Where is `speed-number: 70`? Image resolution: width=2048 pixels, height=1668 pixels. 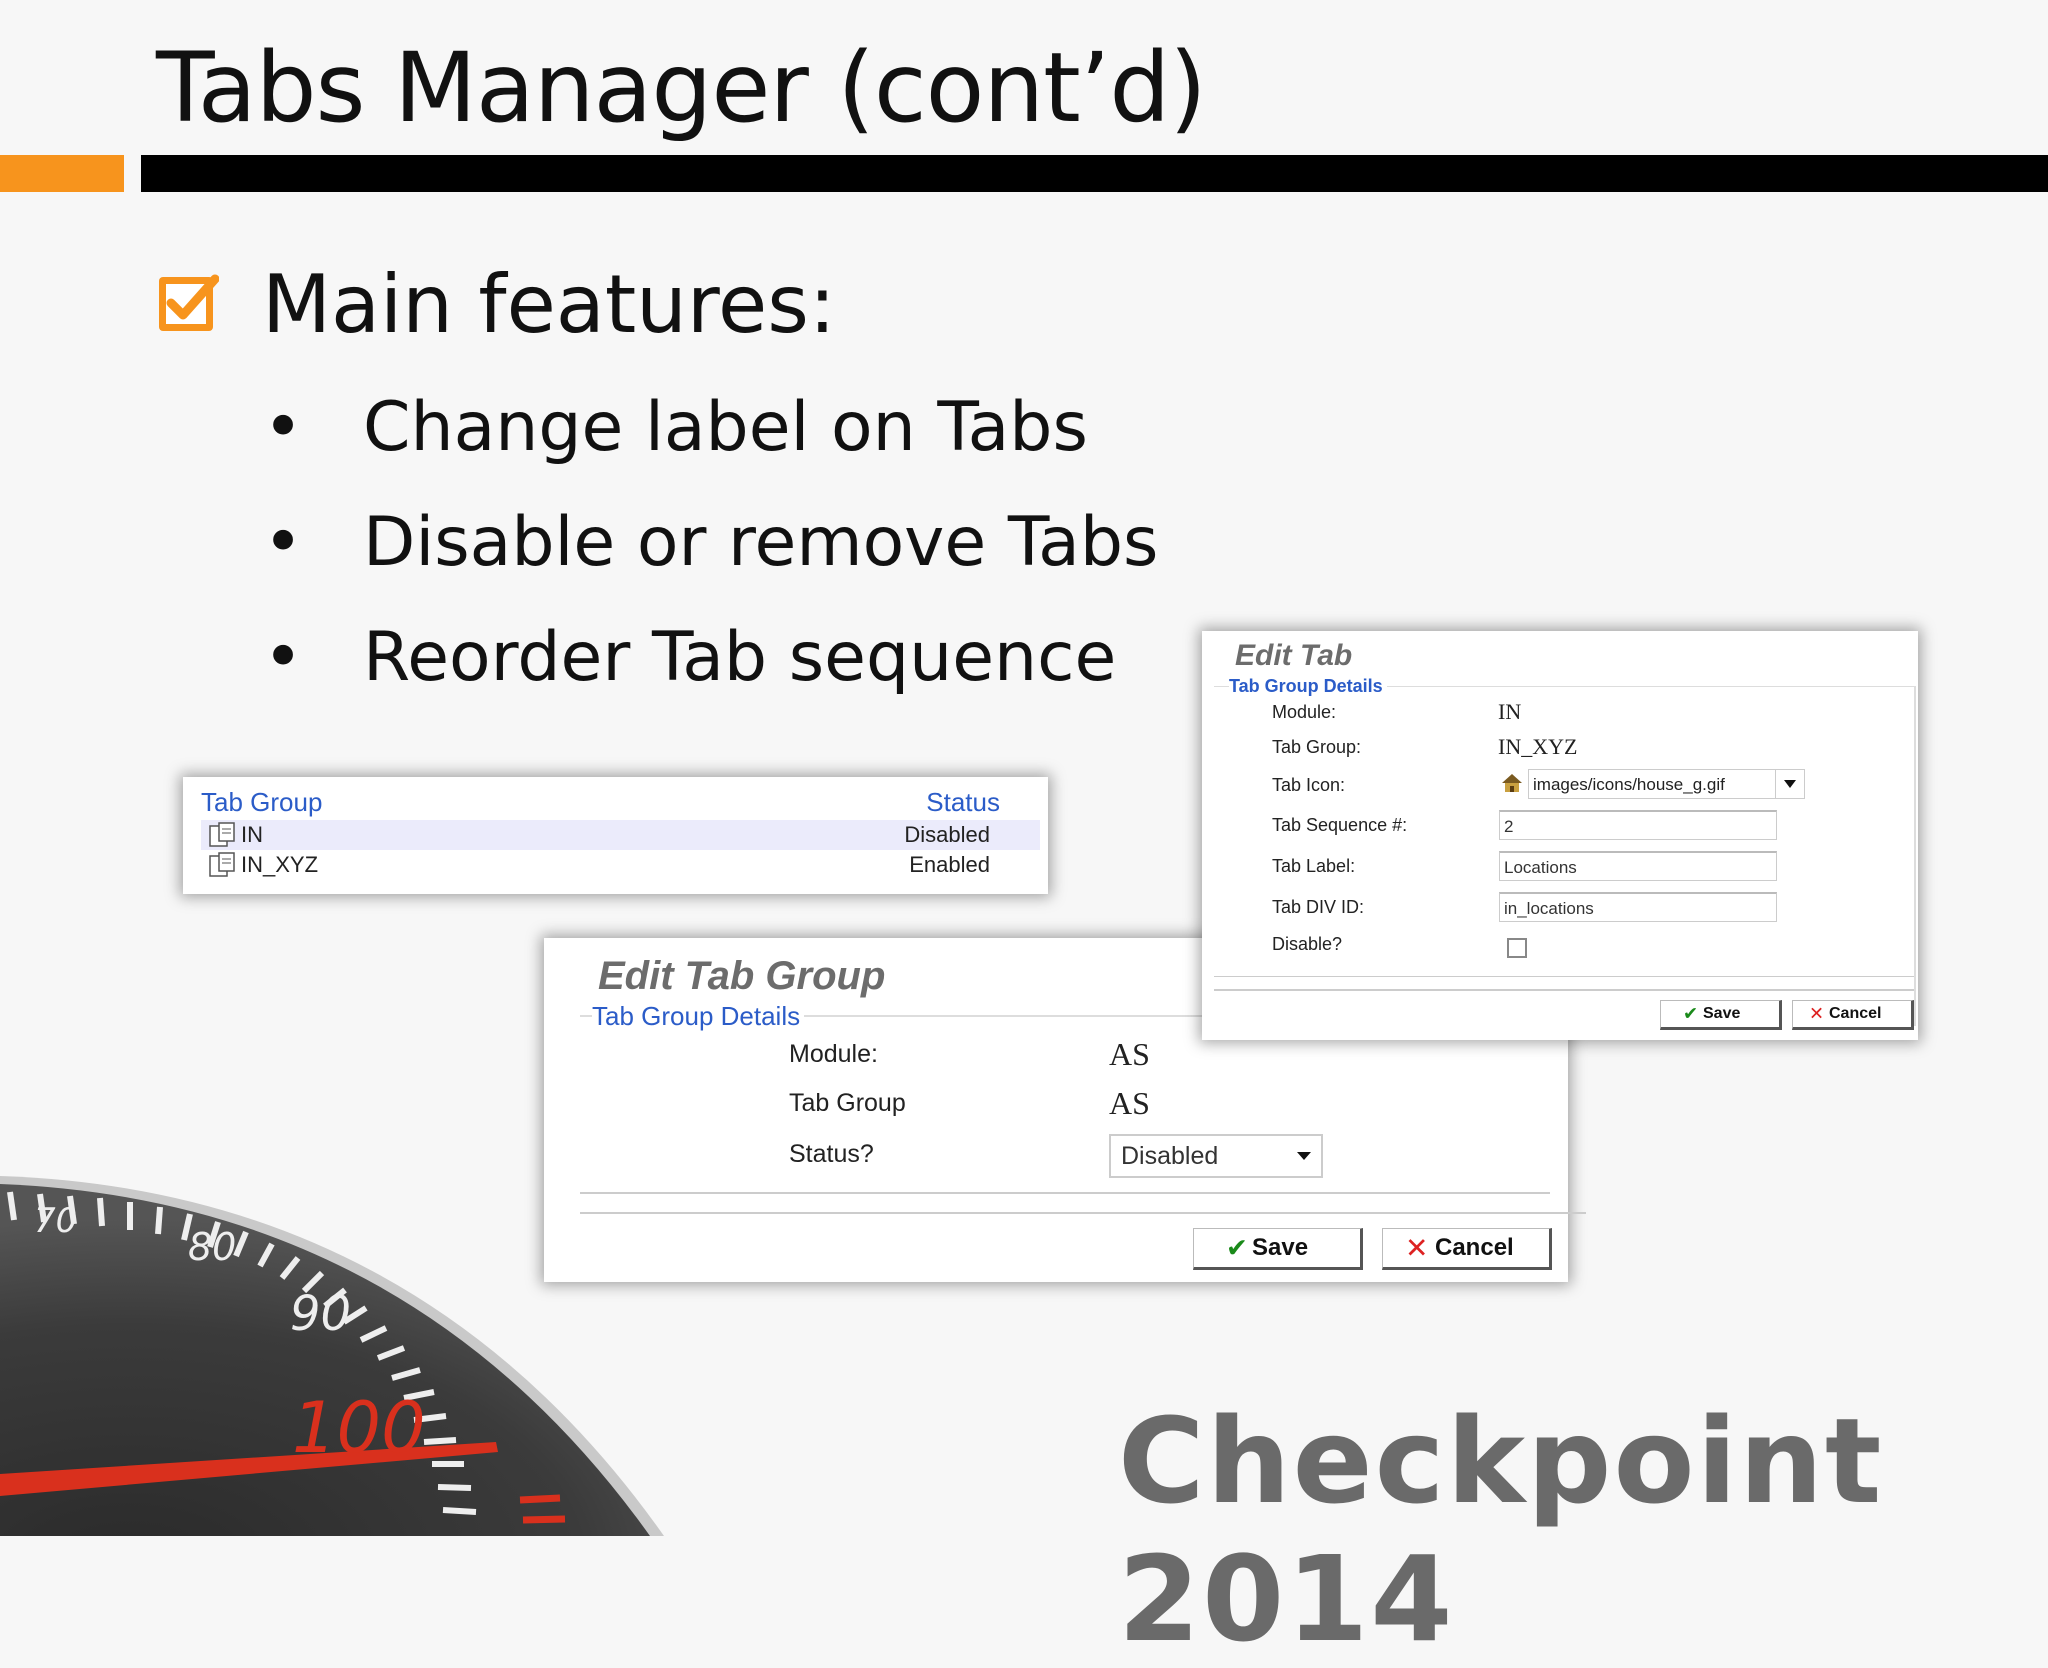
speed-number: 70 is located at coordinates (55, 1221).